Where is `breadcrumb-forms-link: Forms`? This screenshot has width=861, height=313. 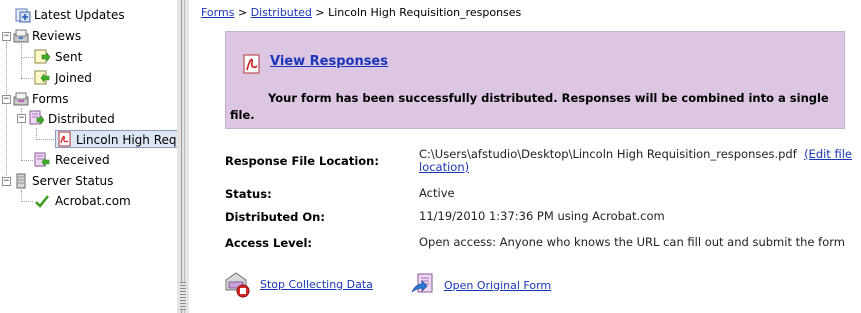 breadcrumb-forms-link: Forms is located at coordinates (217, 12).